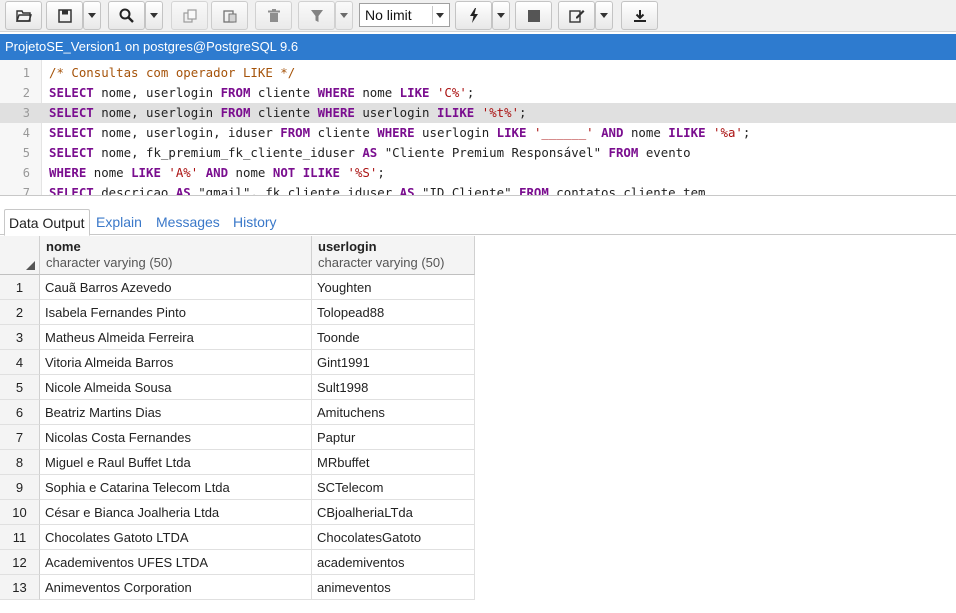 This screenshot has width=956, height=613. What do you see at coordinates (20, 287) in the screenshot?
I see `row-number: 1` at bounding box center [20, 287].